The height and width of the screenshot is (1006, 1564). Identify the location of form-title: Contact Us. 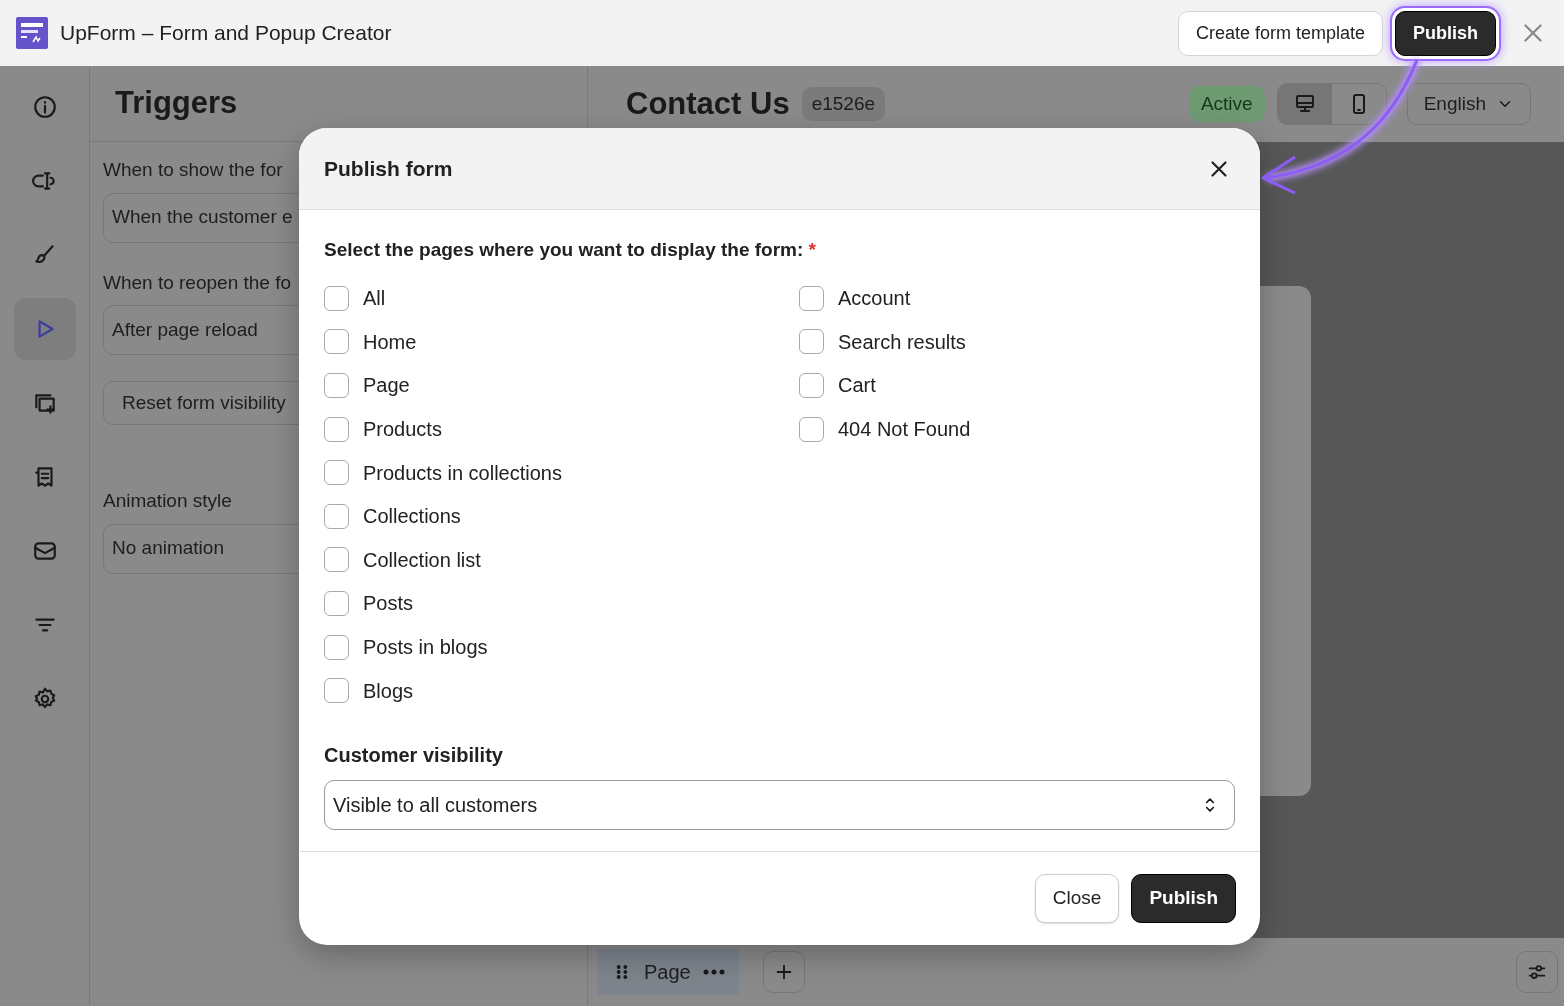
(708, 103).